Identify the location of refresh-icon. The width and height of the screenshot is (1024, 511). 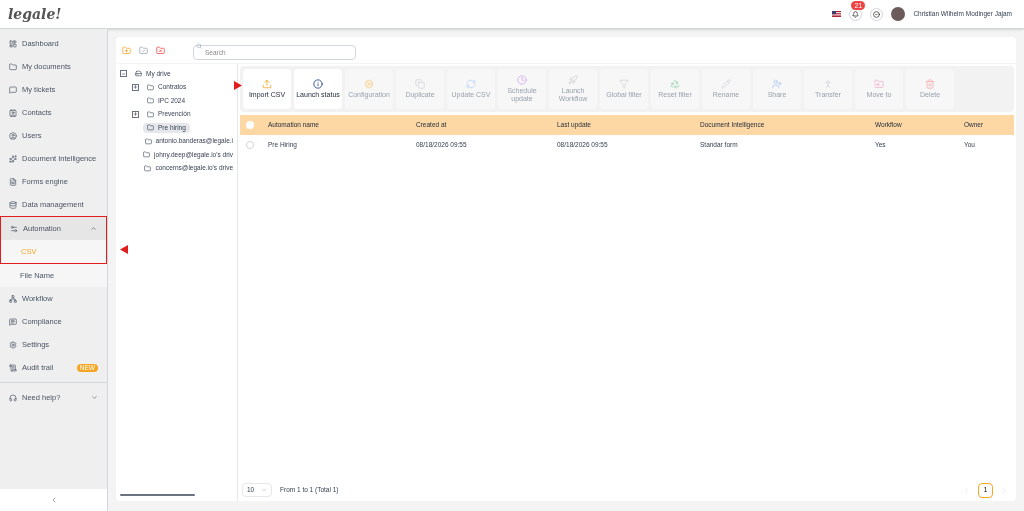
(471, 84).